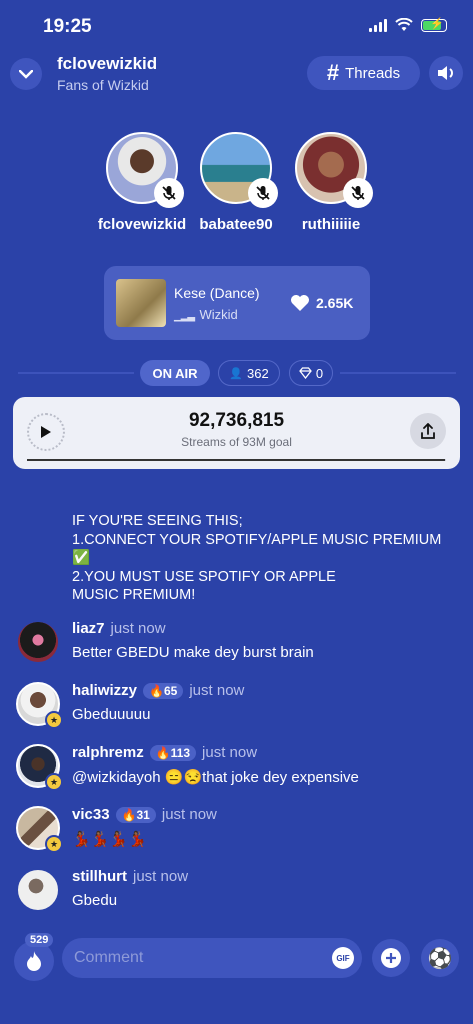  What do you see at coordinates (218, 314) in the screenshot?
I see `track-artist: Wizkid` at bounding box center [218, 314].